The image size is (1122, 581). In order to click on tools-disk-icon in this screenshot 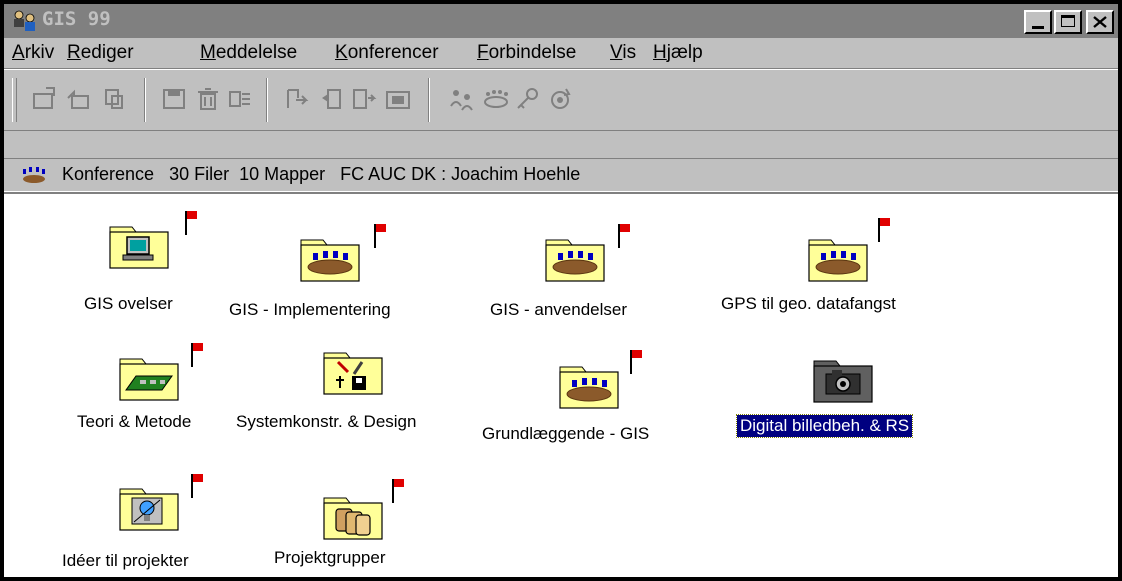, I will do `click(353, 373)`.